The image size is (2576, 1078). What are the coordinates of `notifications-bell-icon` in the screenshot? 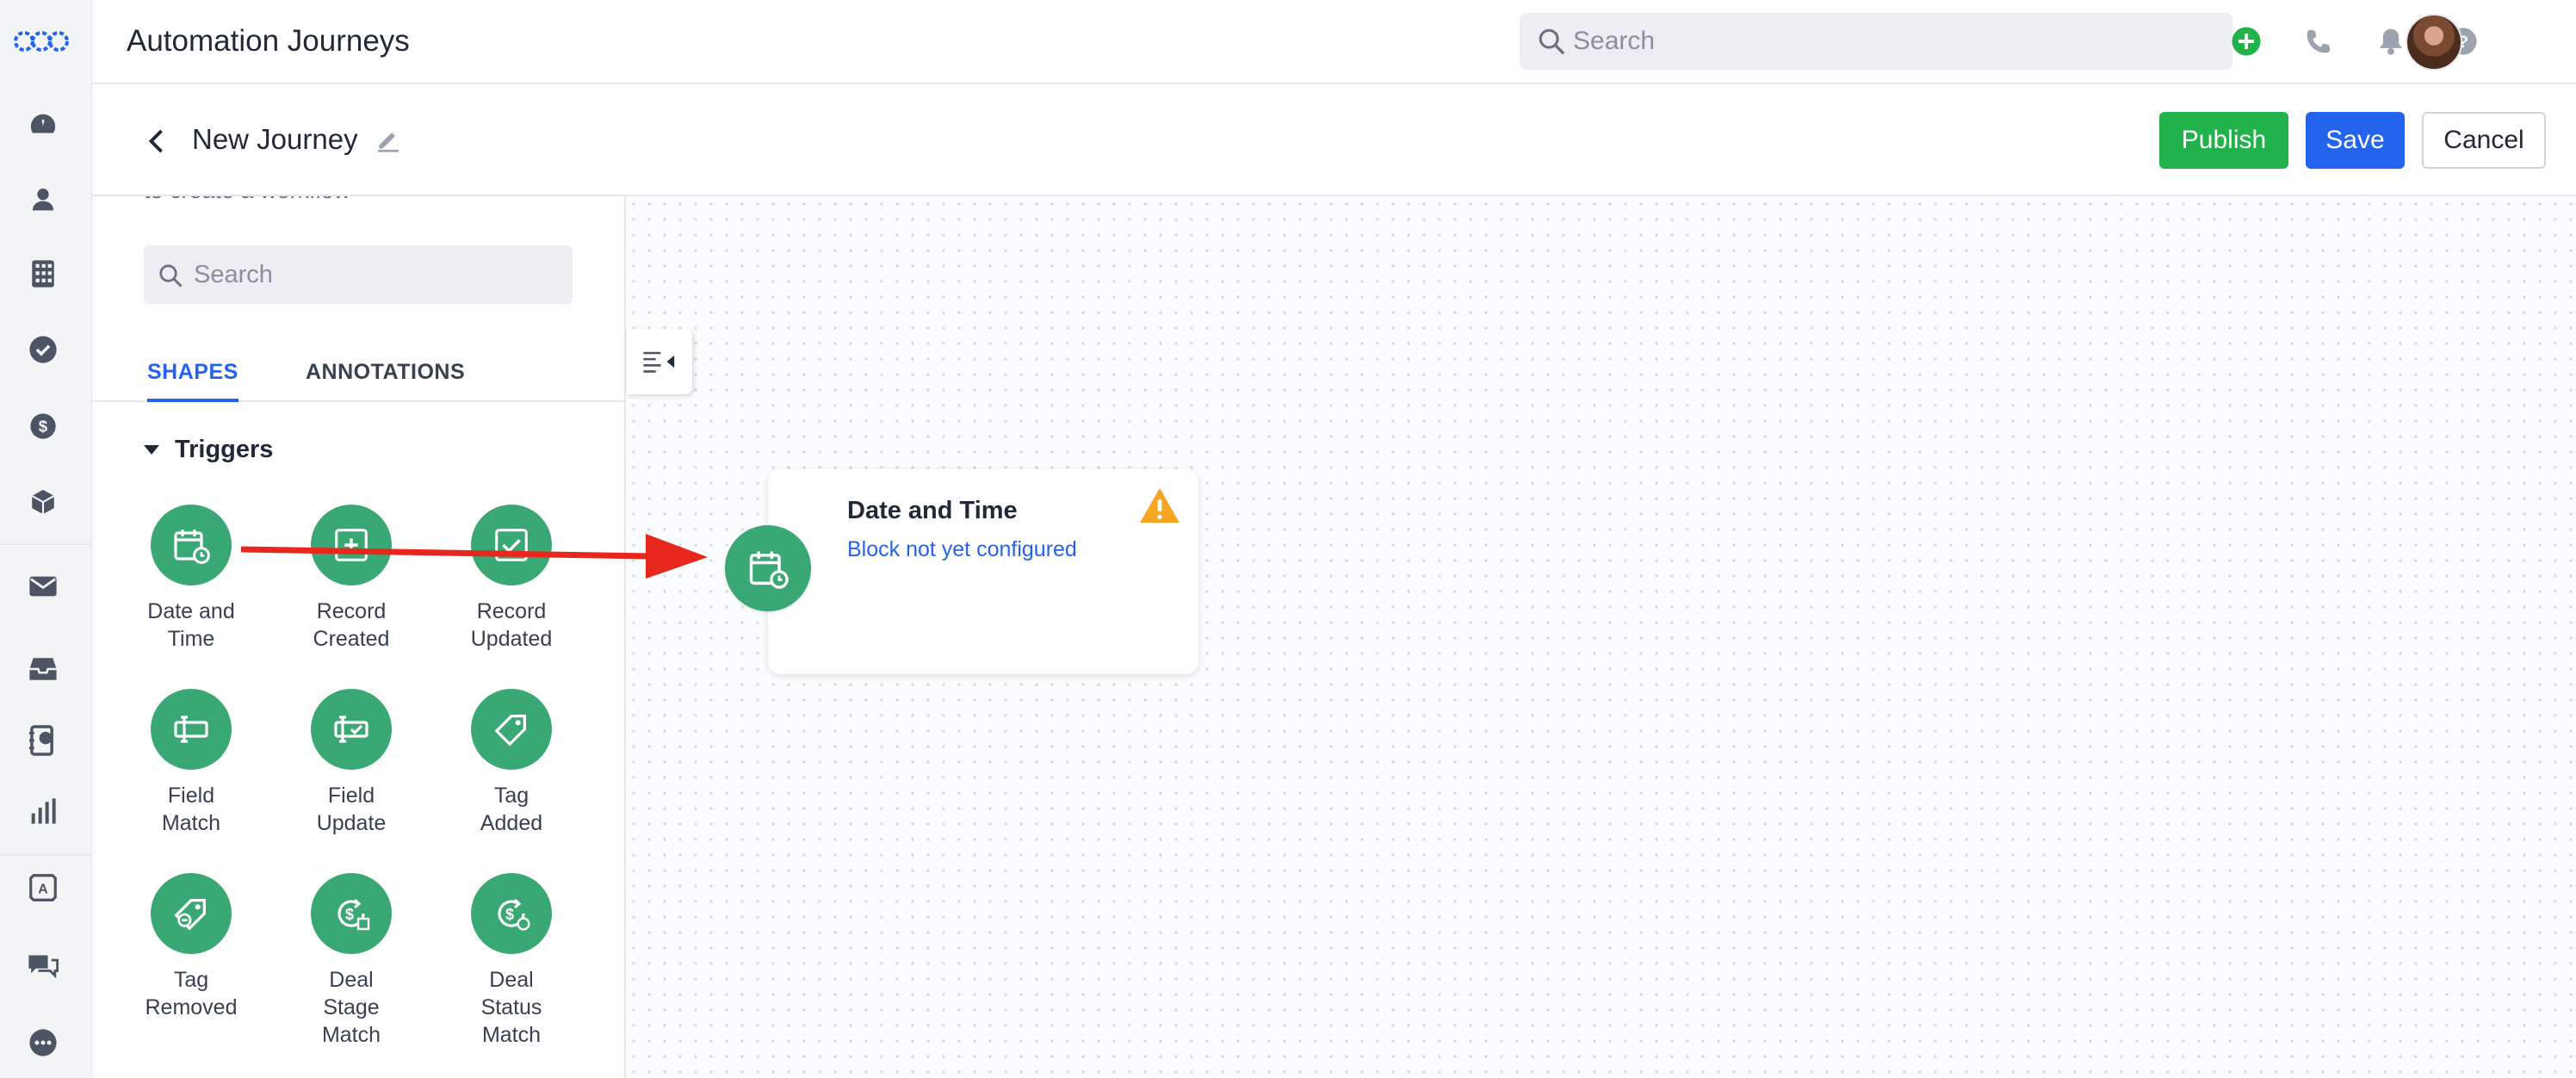 It's located at (2391, 41).